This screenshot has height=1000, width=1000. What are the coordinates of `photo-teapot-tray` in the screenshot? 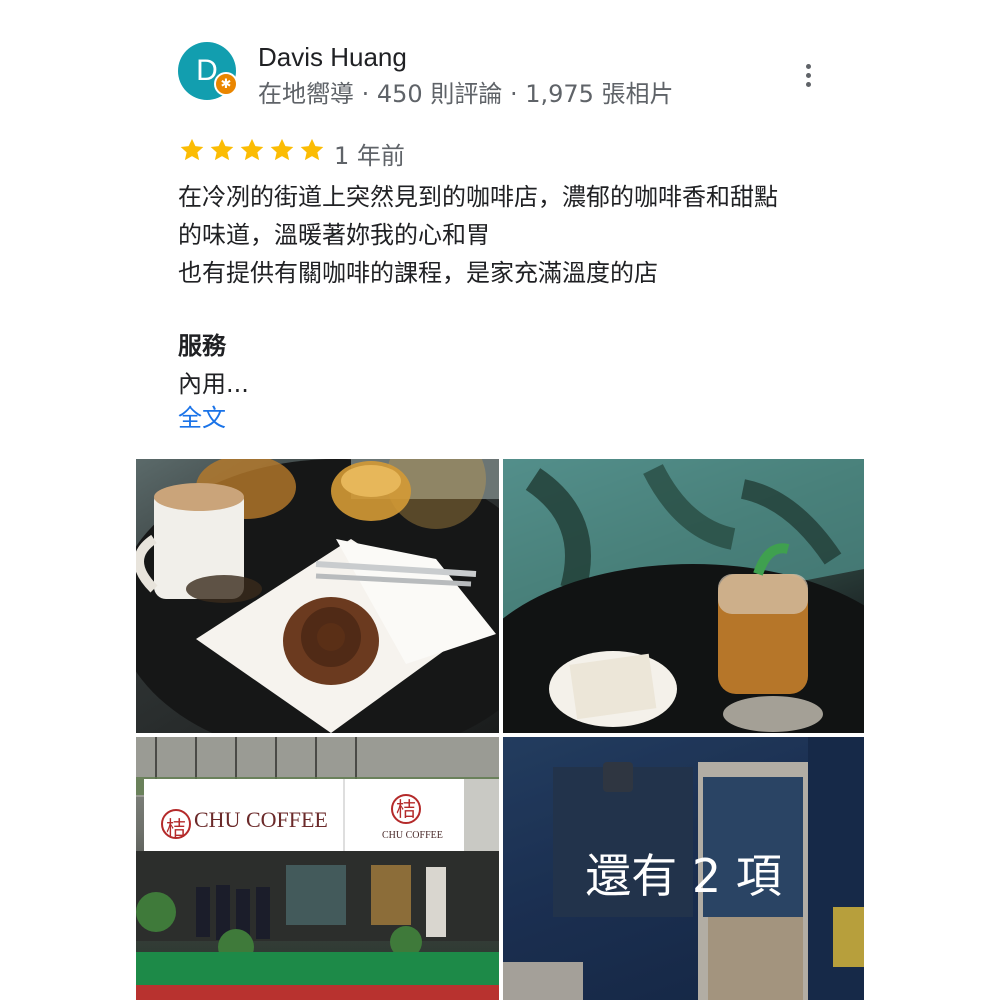 It's located at (683, 596).